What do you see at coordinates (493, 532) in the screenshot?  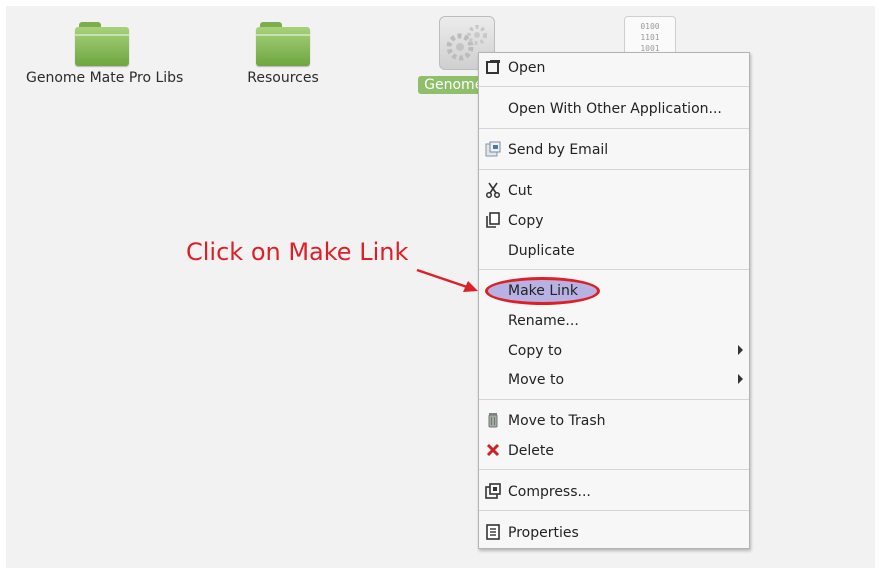 I see `properties-icon` at bounding box center [493, 532].